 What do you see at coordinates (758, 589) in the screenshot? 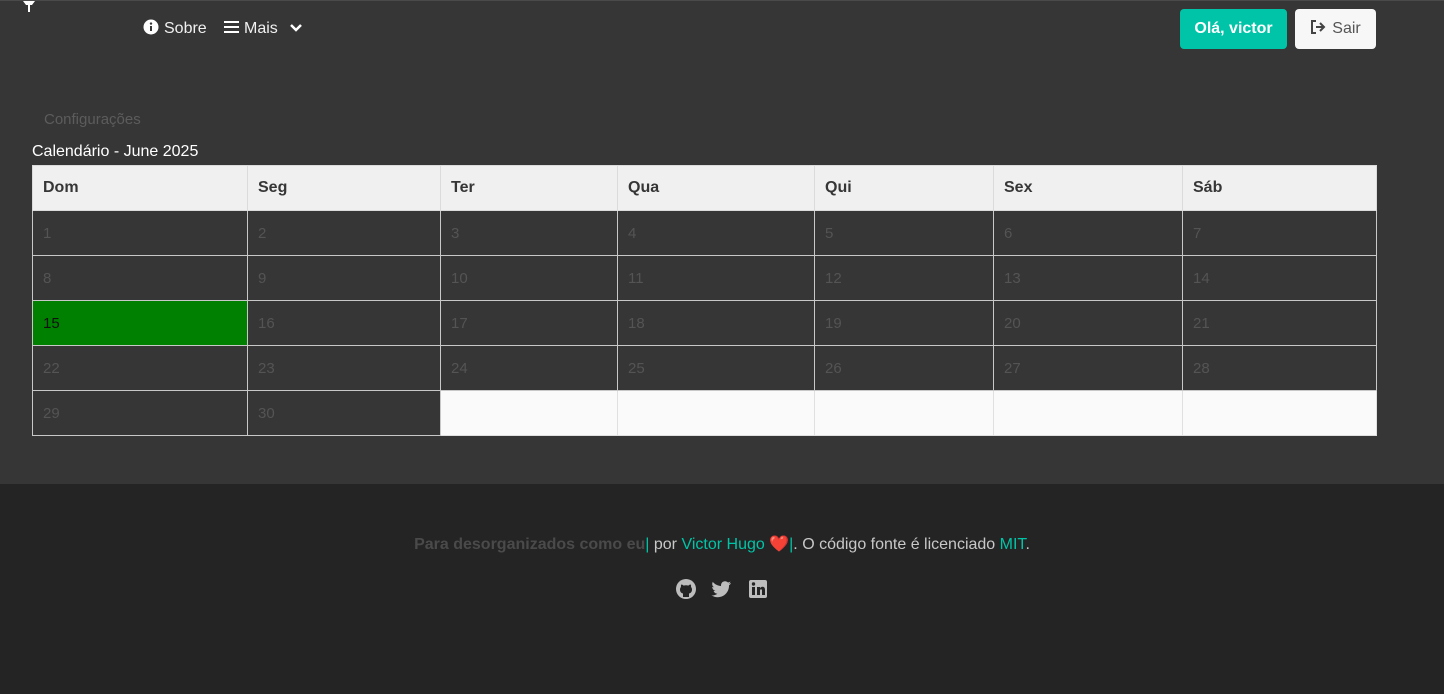
I see `linkedin-icon` at bounding box center [758, 589].